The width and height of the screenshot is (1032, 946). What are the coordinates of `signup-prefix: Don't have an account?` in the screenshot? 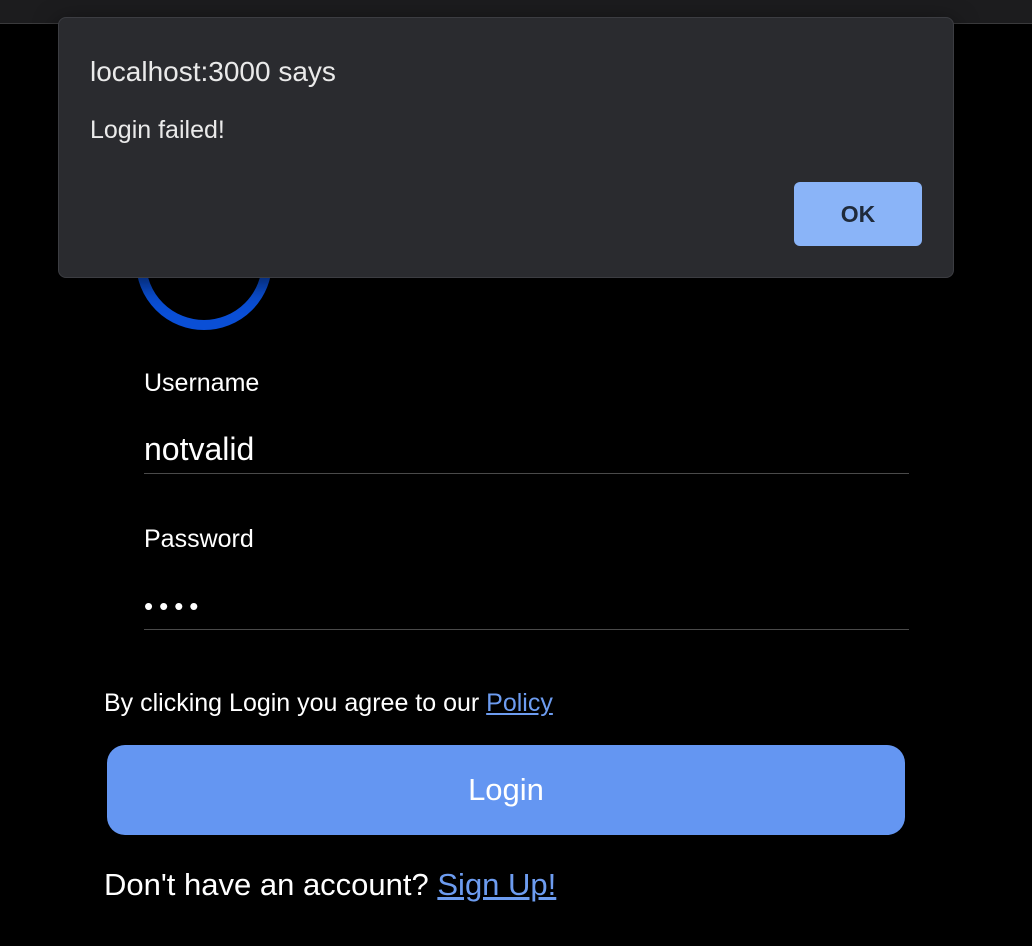 It's located at (271, 884).